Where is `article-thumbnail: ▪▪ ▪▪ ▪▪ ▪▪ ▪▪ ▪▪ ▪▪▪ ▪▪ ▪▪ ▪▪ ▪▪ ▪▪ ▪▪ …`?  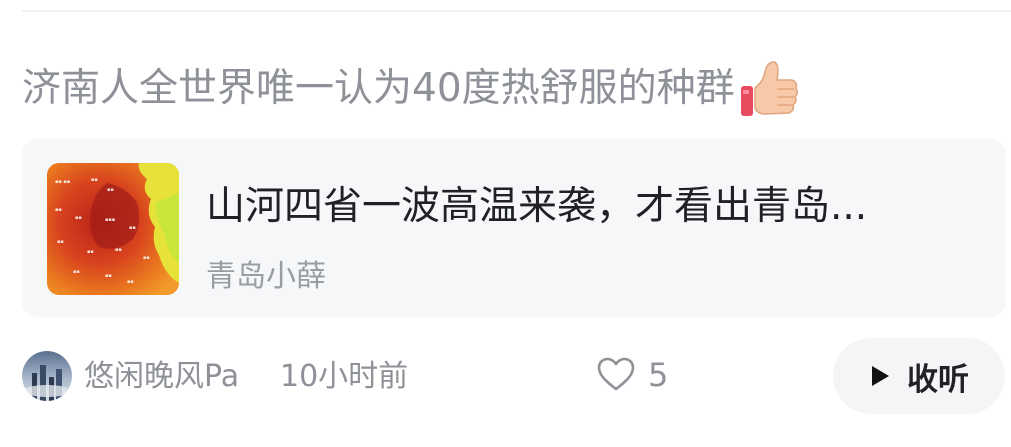 article-thumbnail: ▪▪ ▪▪ ▪▪ ▪▪ ▪▪ ▪▪ ▪▪▪ ▪▪ ▪▪ ▪▪ ▪▪ ▪▪ ▪▪ … is located at coordinates (113, 229).